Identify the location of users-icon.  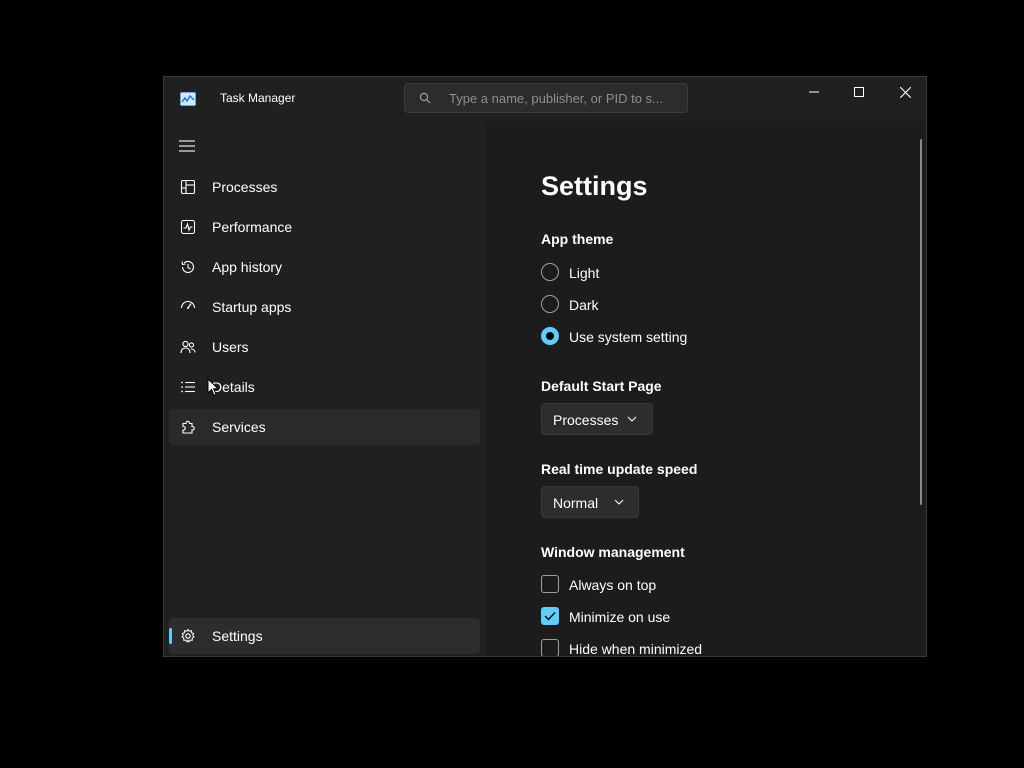
(188, 347).